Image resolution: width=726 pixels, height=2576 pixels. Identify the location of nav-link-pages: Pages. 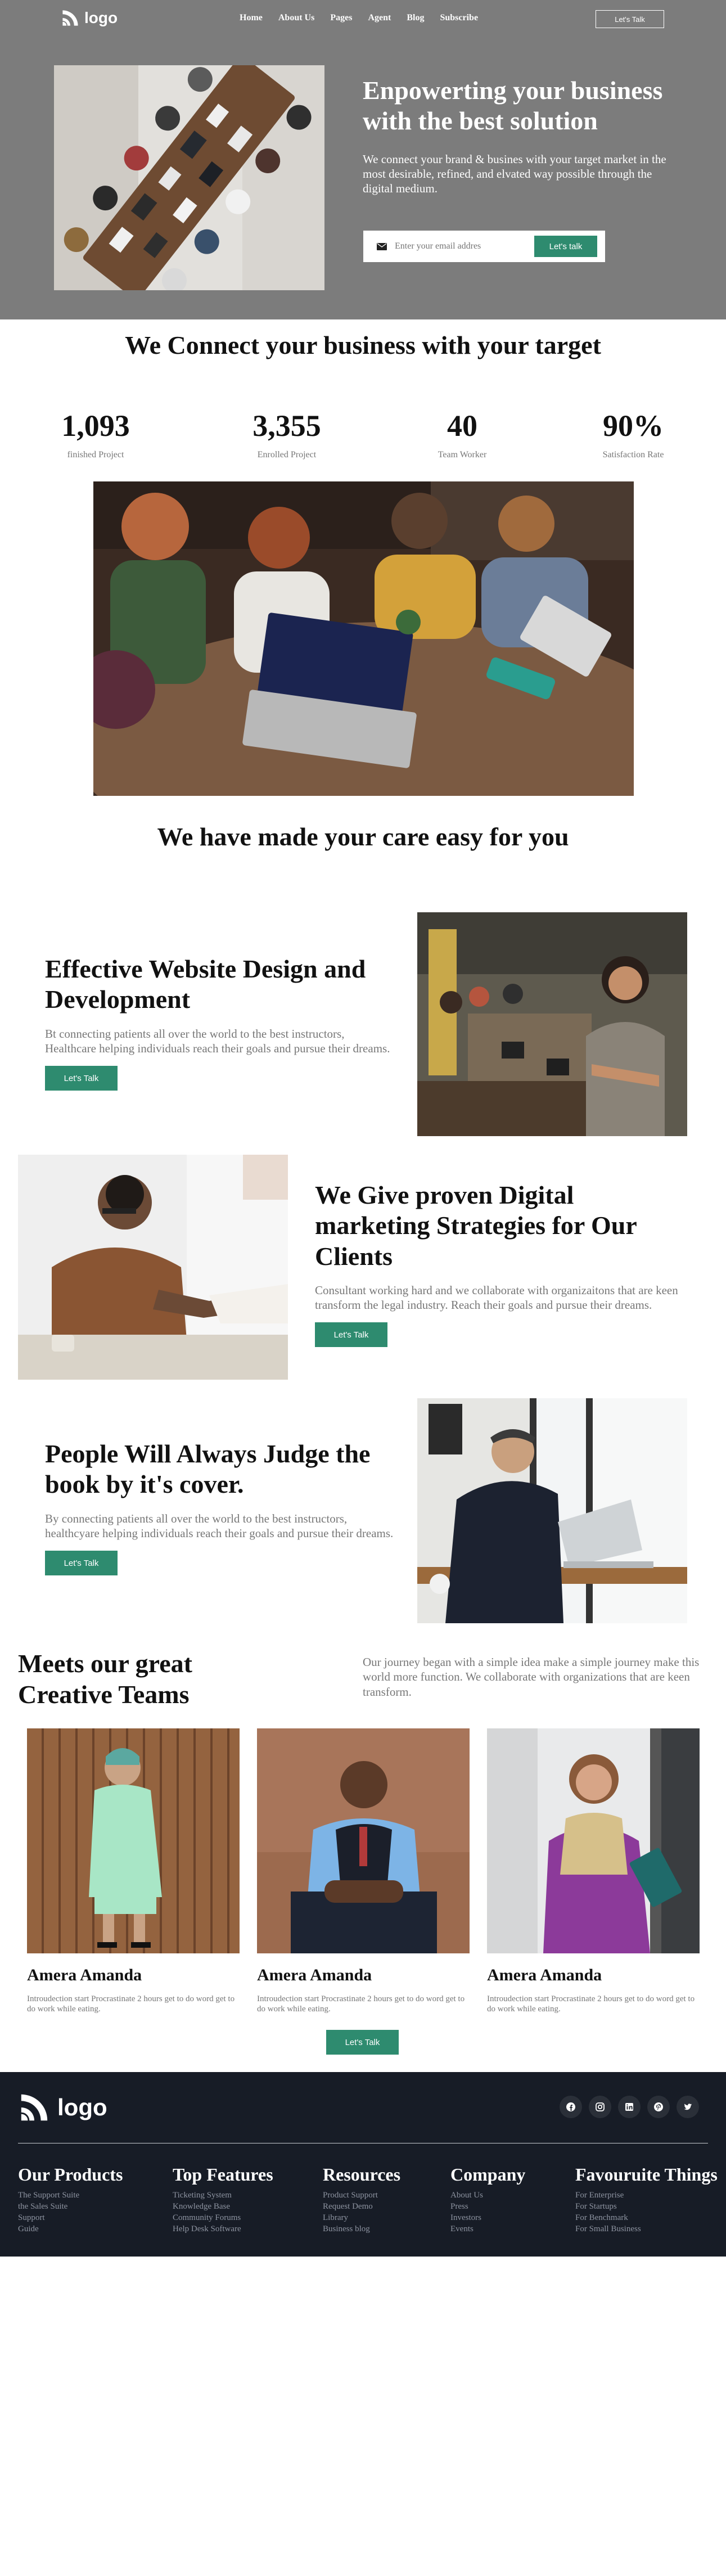
(341, 18).